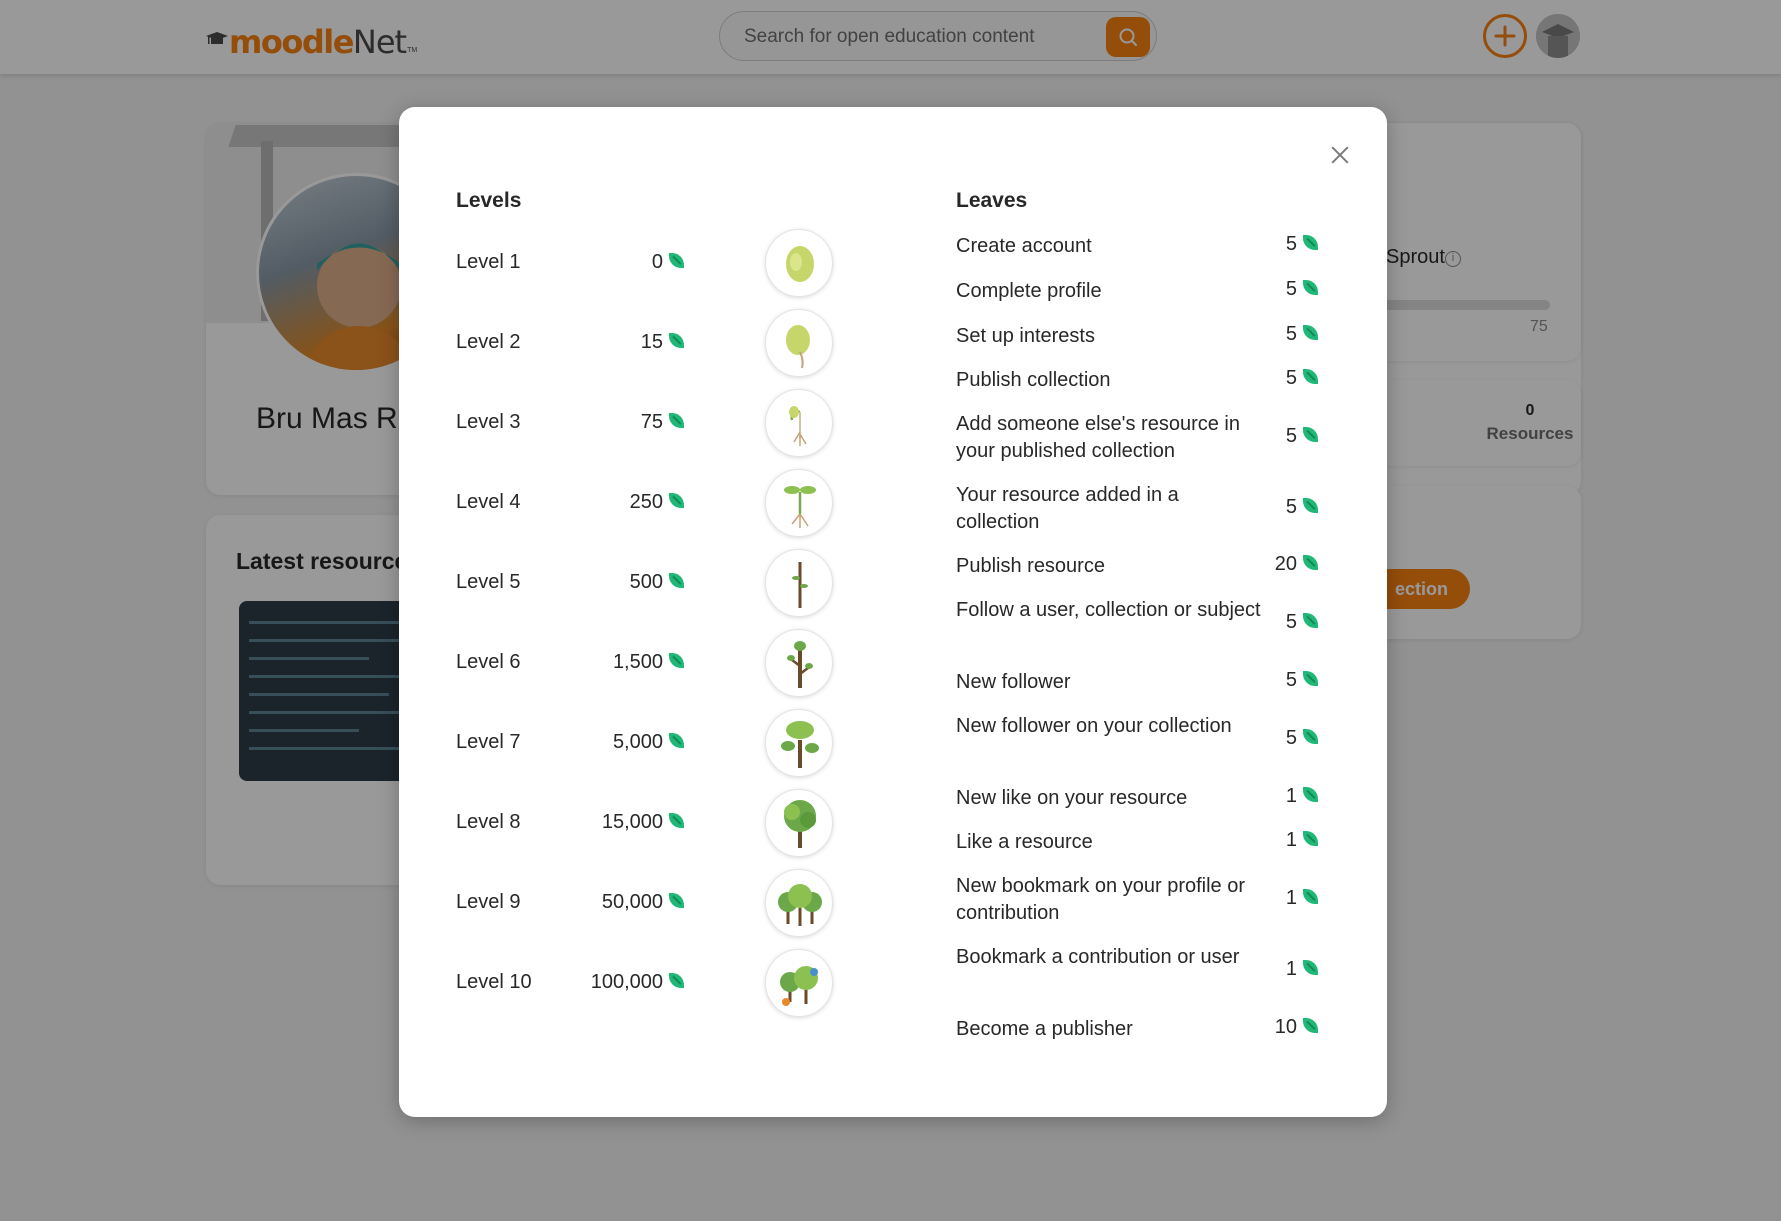 This screenshot has height=1221, width=1781. What do you see at coordinates (488, 662) in the screenshot?
I see `level-label: Level 6` at bounding box center [488, 662].